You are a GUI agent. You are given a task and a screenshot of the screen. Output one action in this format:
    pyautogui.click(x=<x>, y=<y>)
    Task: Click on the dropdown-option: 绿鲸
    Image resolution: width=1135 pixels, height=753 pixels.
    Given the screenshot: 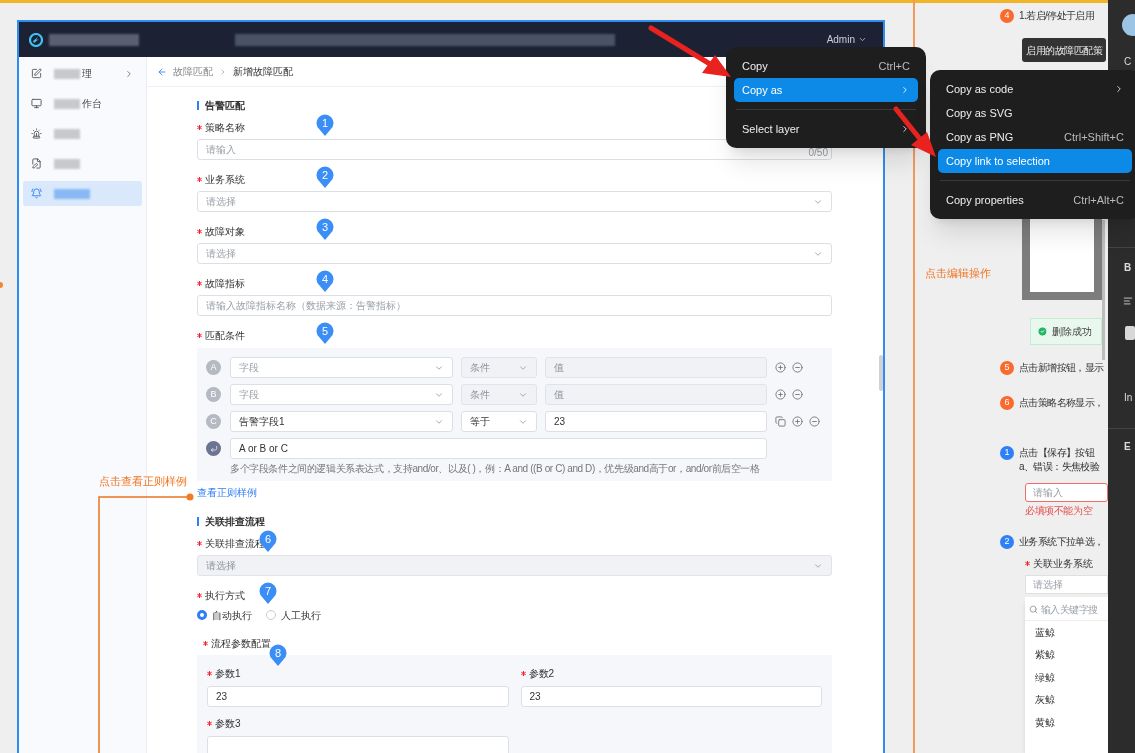 What is the action you would take?
    pyautogui.click(x=1066, y=677)
    